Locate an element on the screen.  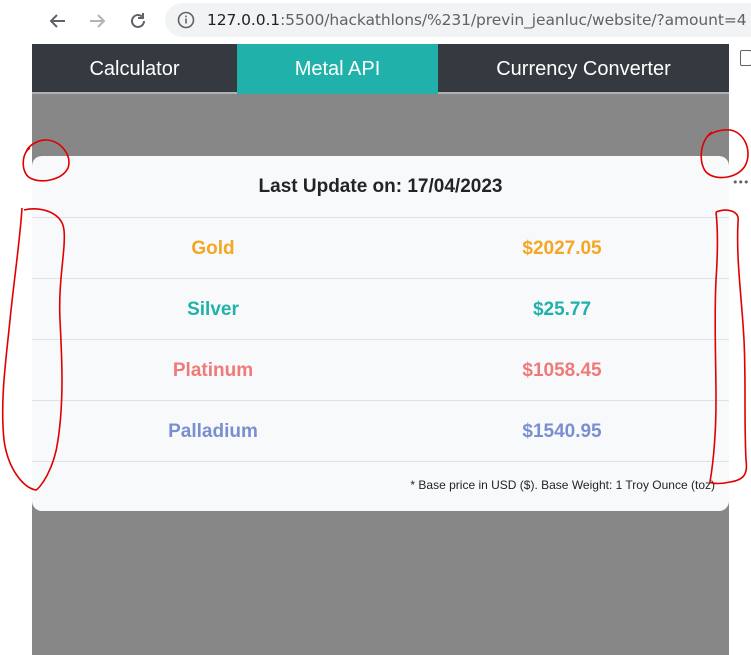
tab-bar: Calculator Metal API Currency Converter is located at coordinates (380, 69).